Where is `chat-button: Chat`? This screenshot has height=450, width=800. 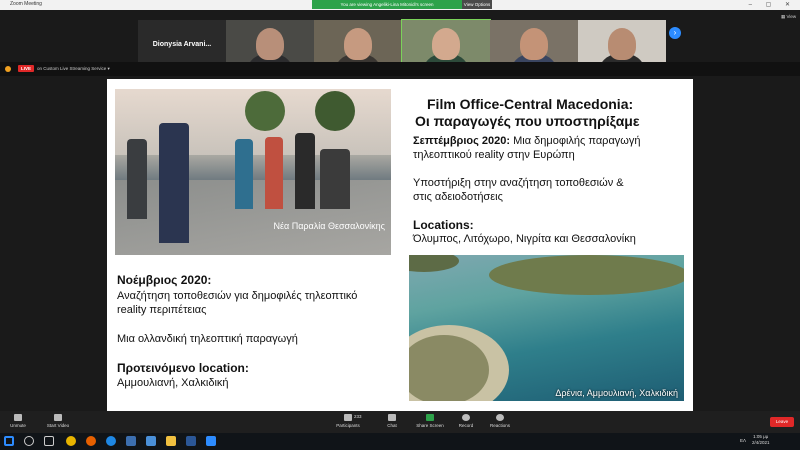 chat-button: Chat is located at coordinates (392, 421).